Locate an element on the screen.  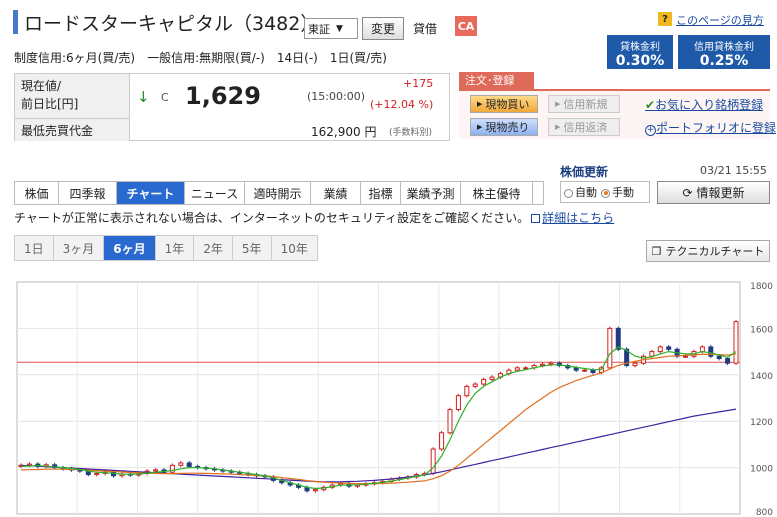
market-select-value: 東証 is located at coordinates (319, 29).